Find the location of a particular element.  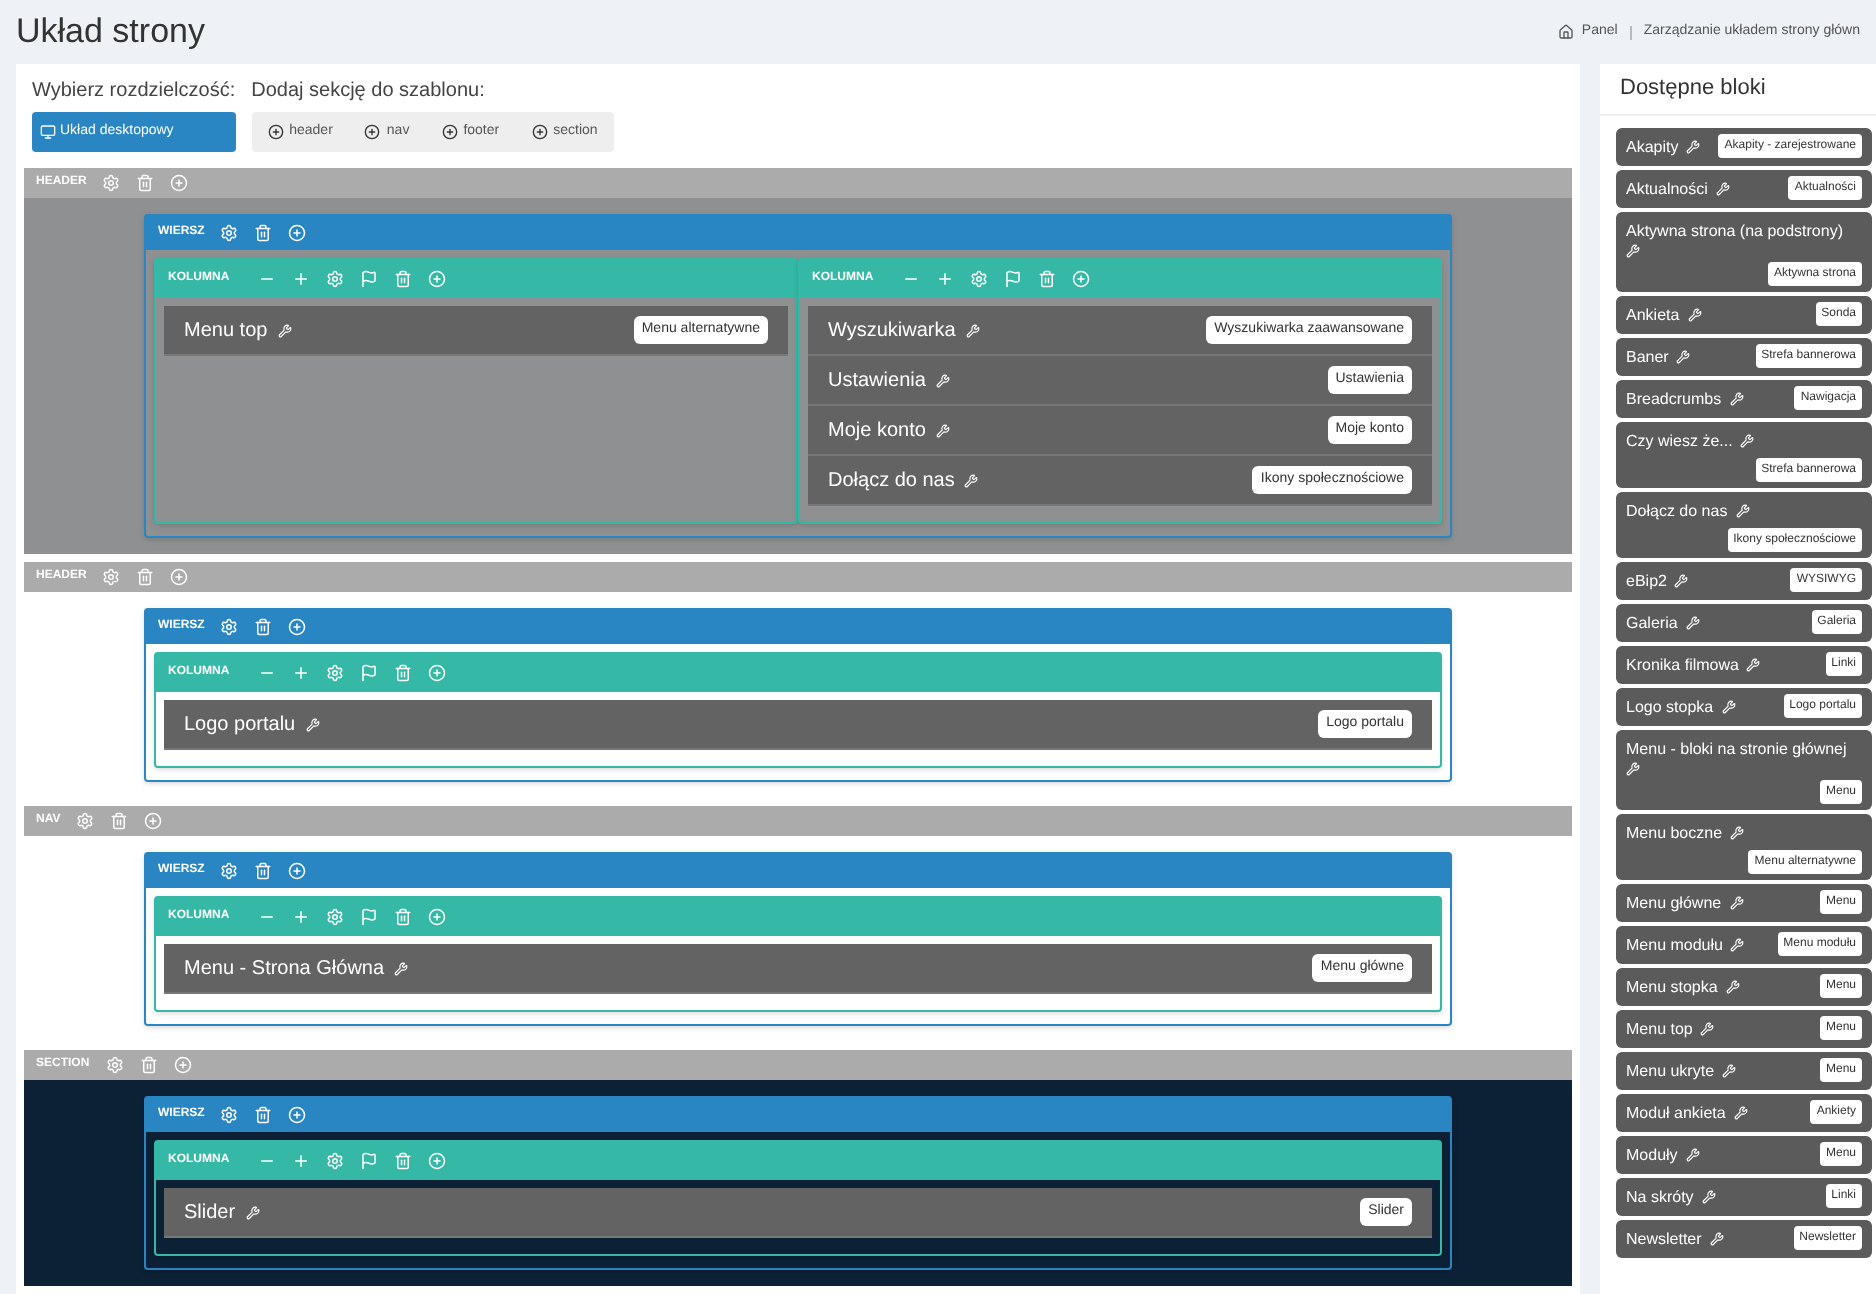

block-name: Breadcrumbs is located at coordinates (1674, 399).